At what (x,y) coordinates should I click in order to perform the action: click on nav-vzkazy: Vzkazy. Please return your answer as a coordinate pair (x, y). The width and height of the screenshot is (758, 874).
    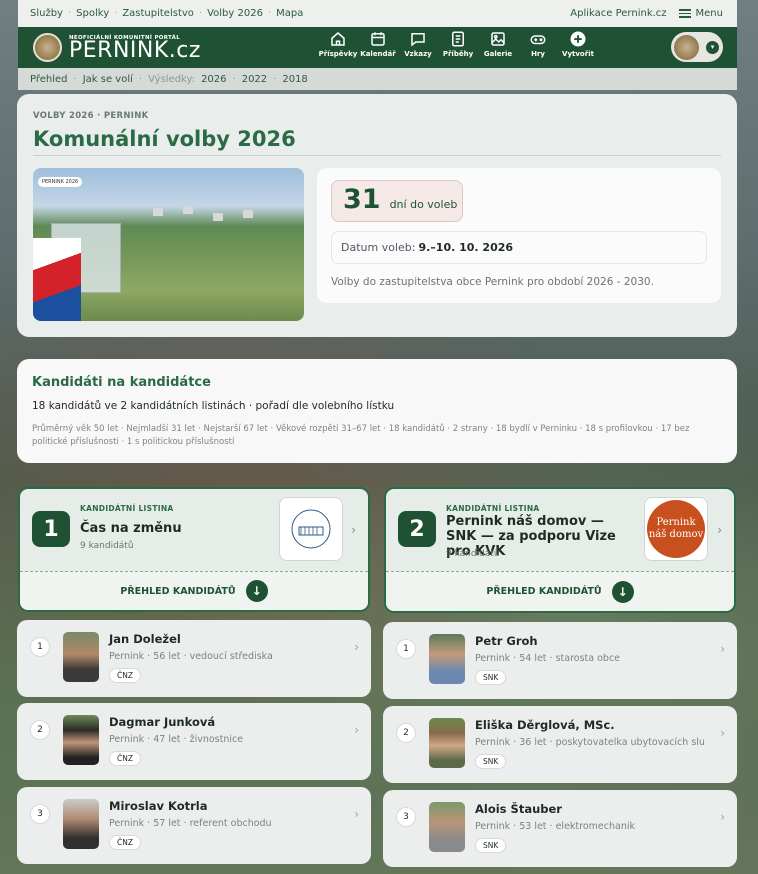
    Looking at the image, I should click on (418, 44).